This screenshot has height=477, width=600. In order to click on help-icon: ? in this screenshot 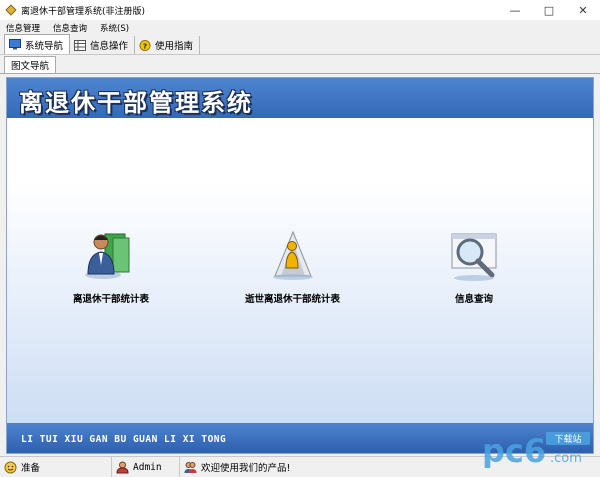, I will do `click(145, 45)`.